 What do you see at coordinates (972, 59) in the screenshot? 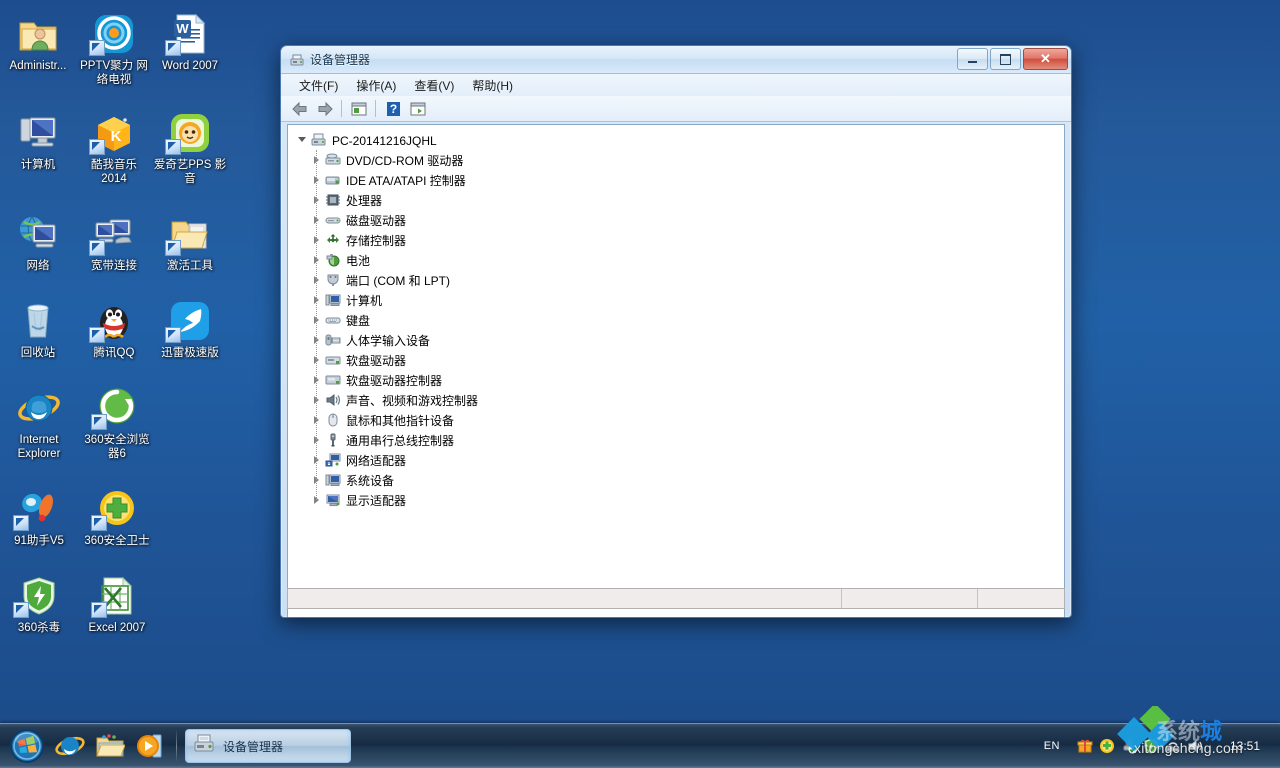
I see `minimize-button` at bounding box center [972, 59].